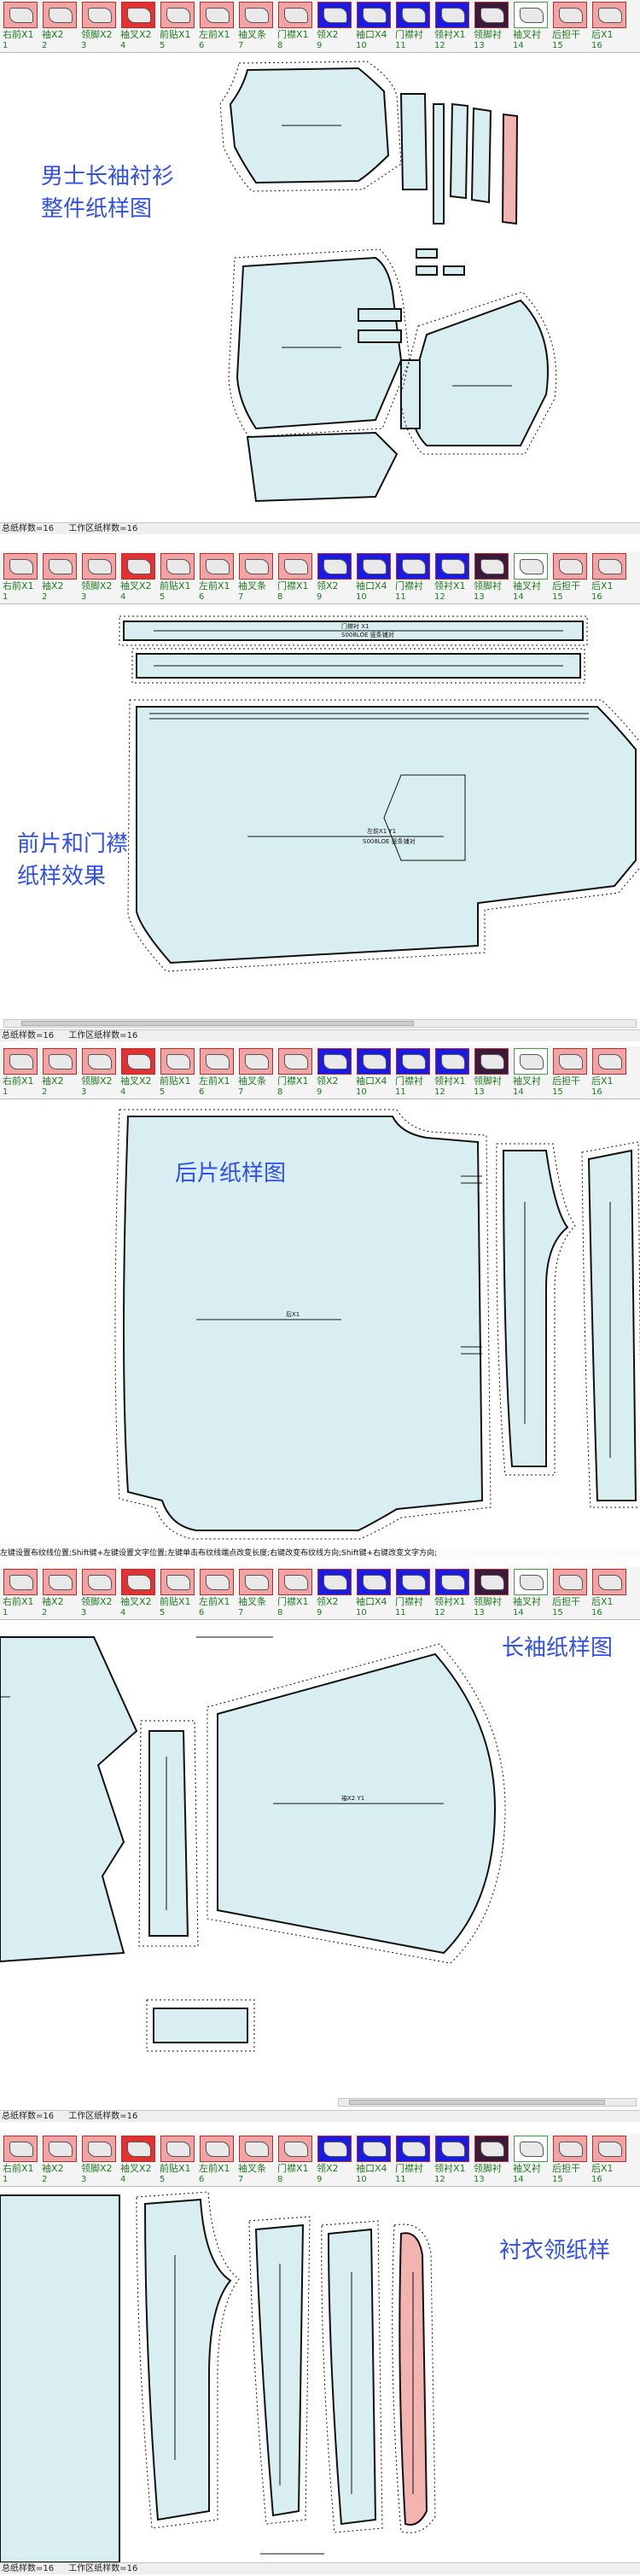 The height and width of the screenshot is (2576, 640). What do you see at coordinates (409, 1601) in the screenshot?
I see `piece-tile-label: 门襟衬` at bounding box center [409, 1601].